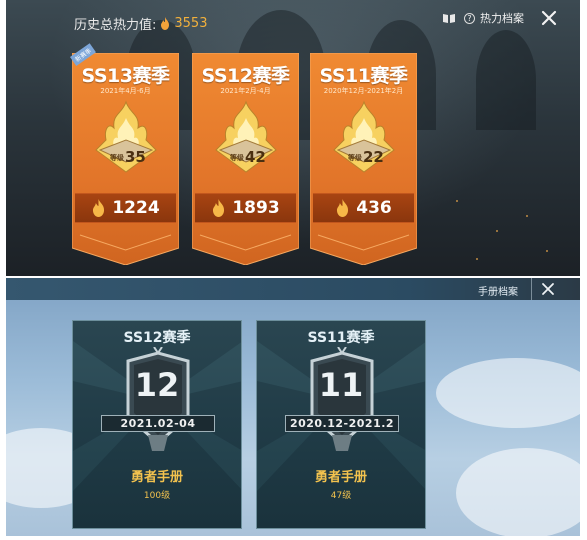 This screenshot has width=587, height=540. What do you see at coordinates (506, 80) in the screenshot?
I see `background-arch` at bounding box center [506, 80].